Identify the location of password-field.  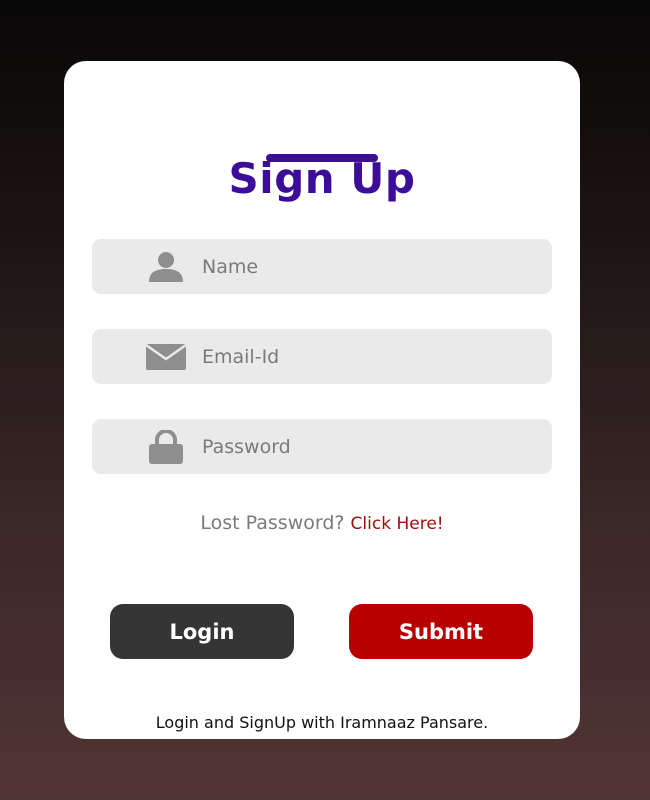
(322, 446).